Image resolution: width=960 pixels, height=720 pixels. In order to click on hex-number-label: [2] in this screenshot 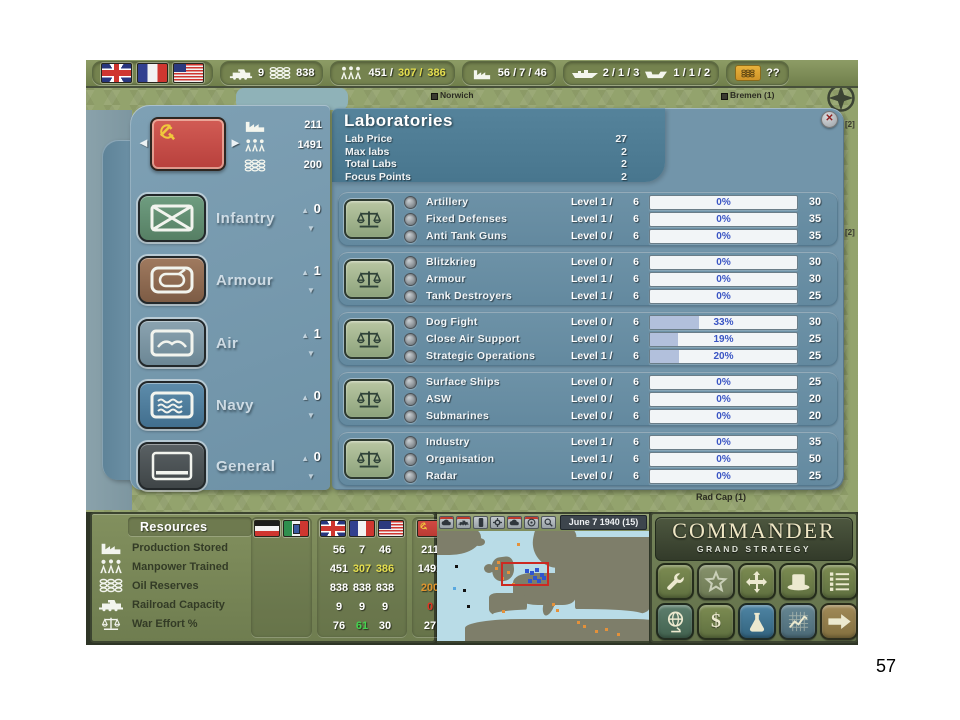, I will do `click(850, 124)`.